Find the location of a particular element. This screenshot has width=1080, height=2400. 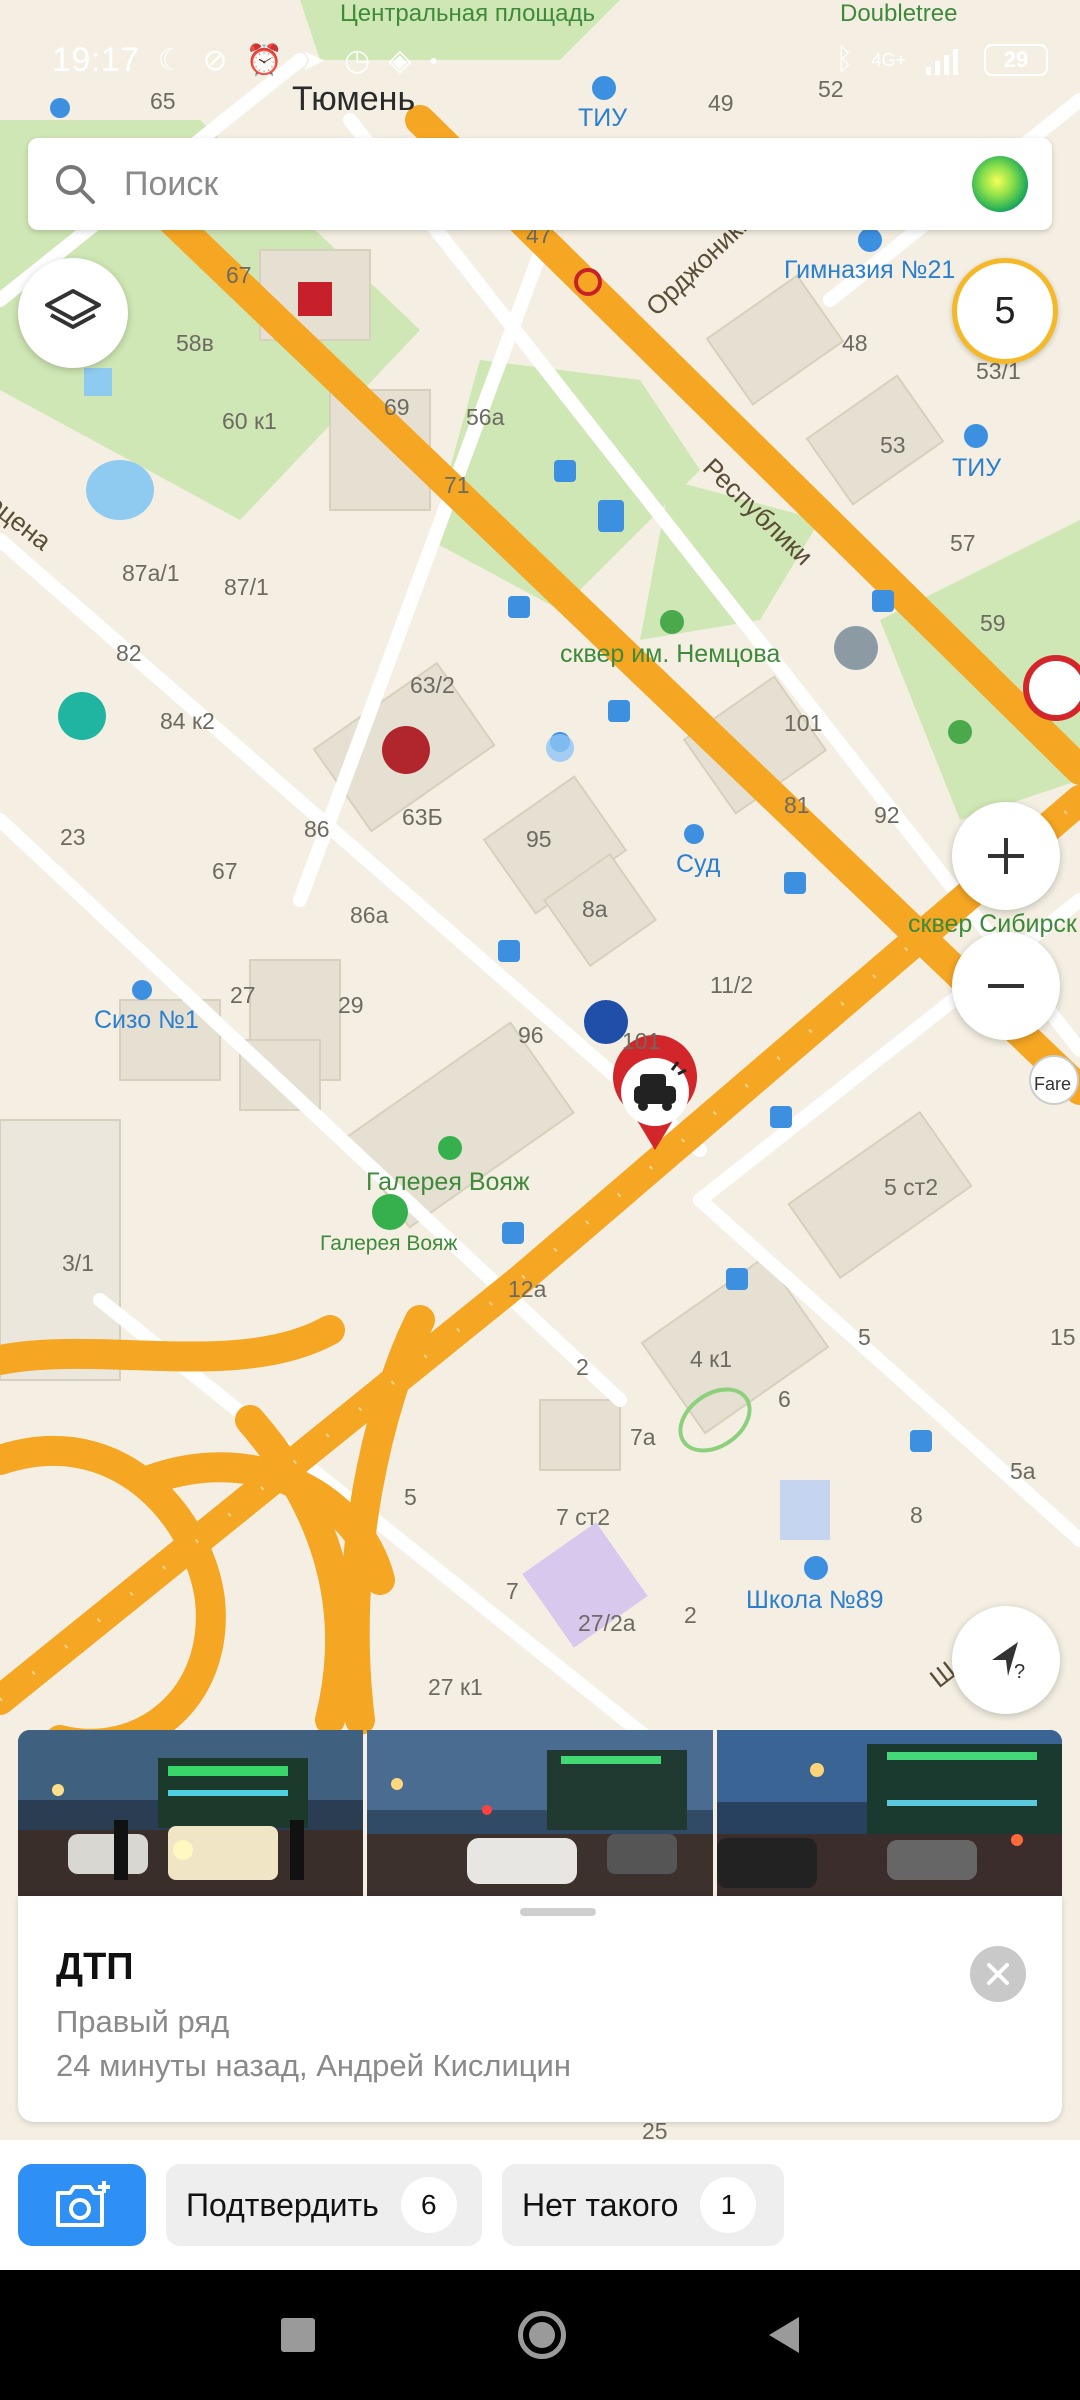

house-number: 82 is located at coordinates (129, 653).